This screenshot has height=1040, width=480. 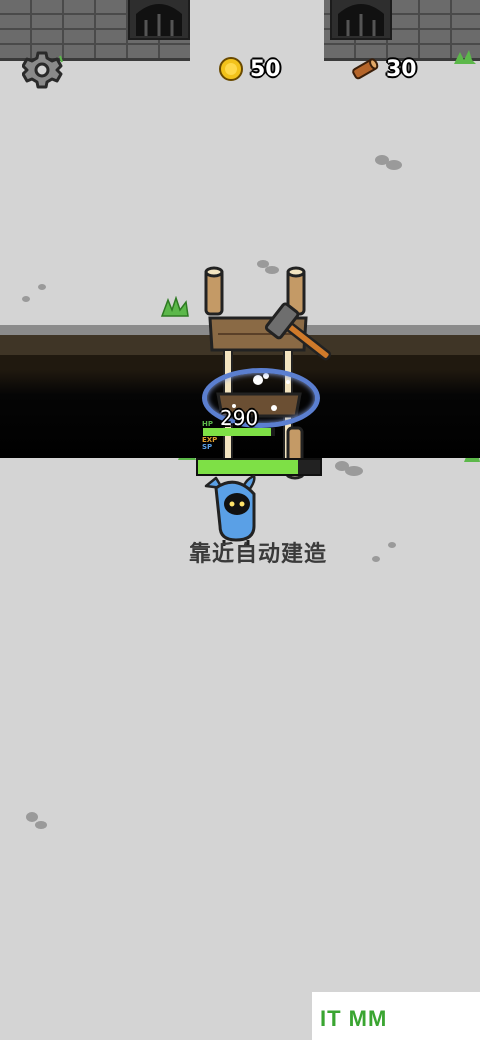 What do you see at coordinates (231, 69) in the screenshot?
I see `coin-icon` at bounding box center [231, 69].